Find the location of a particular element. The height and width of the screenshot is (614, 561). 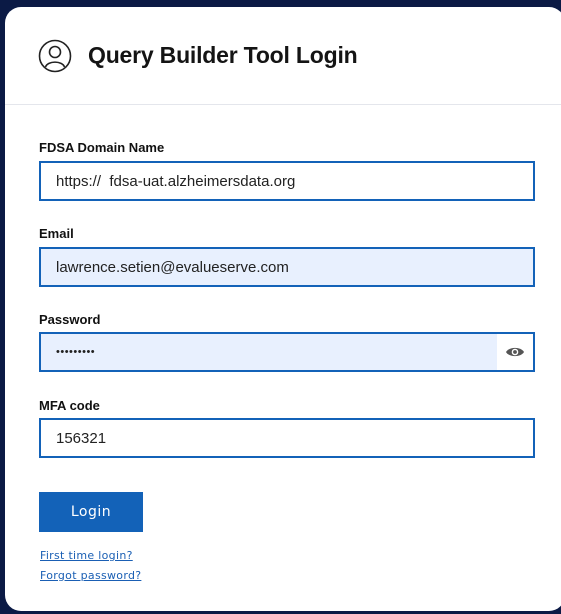

domain-input-value: https:// fdsa-uat.alzheimersdata.org is located at coordinates (176, 181).